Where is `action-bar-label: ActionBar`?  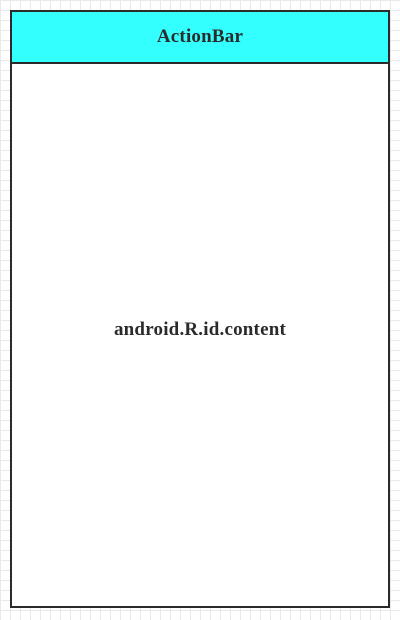
action-bar-label: ActionBar is located at coordinates (200, 36).